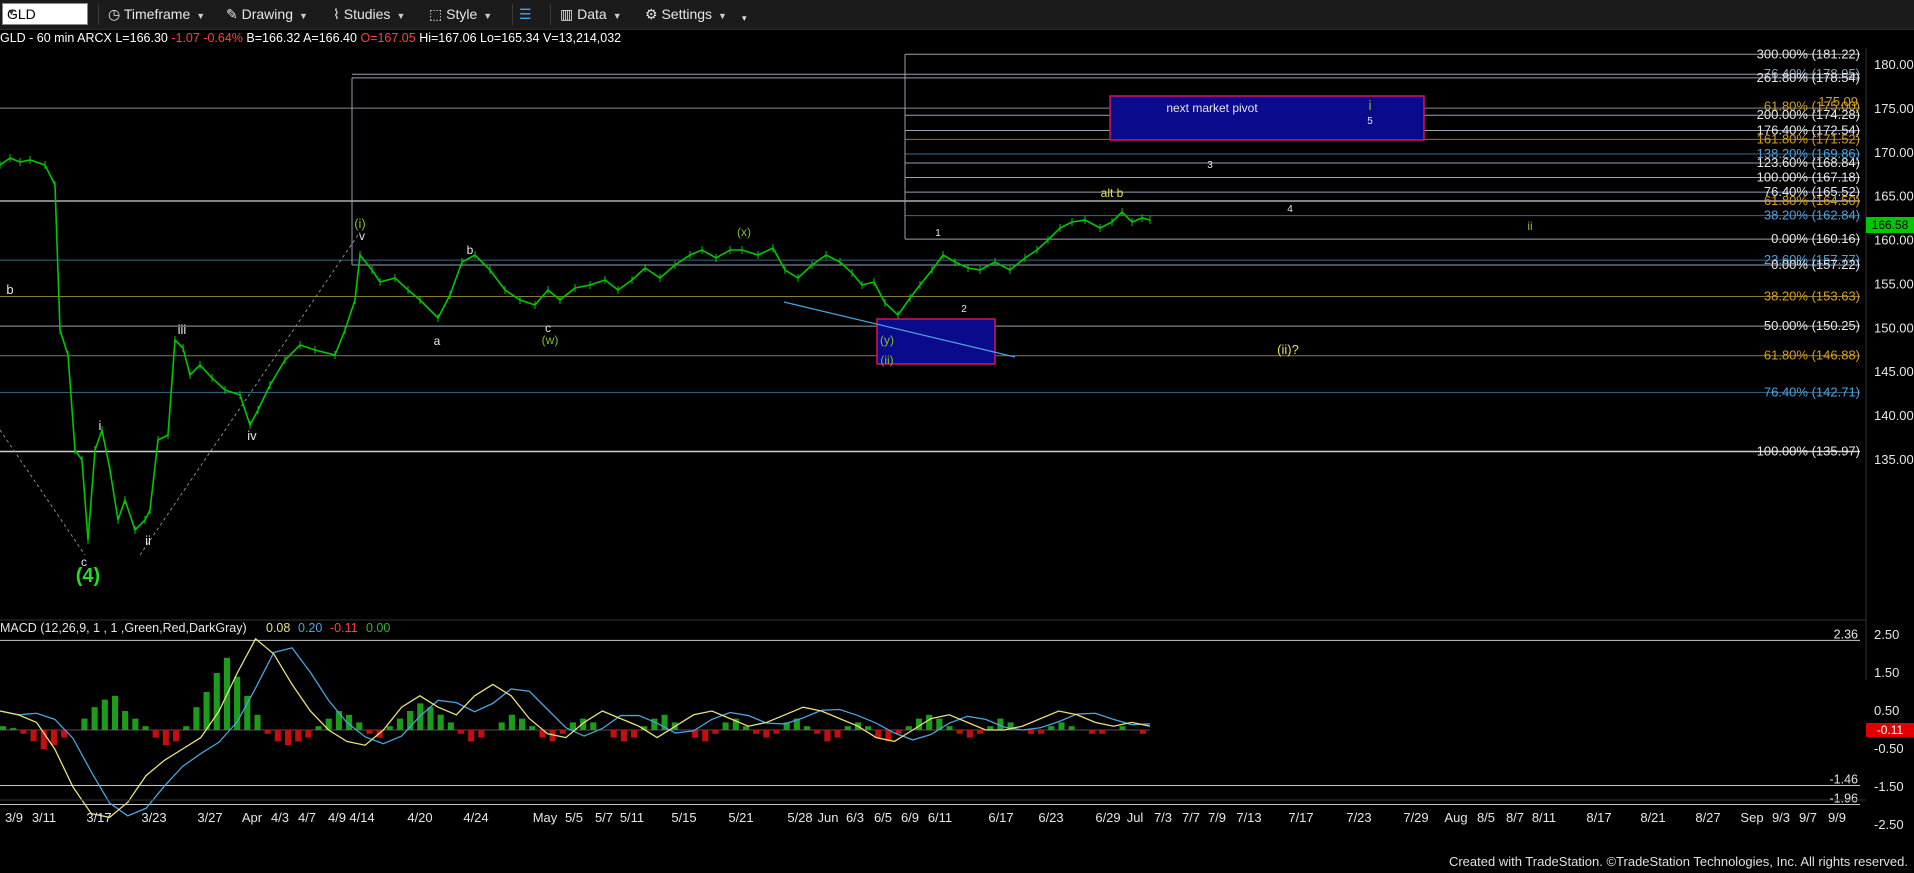 The width and height of the screenshot is (1914, 873). Describe the element at coordinates (574, 817) in the screenshot. I see `time-axis-label: 5/5` at that location.